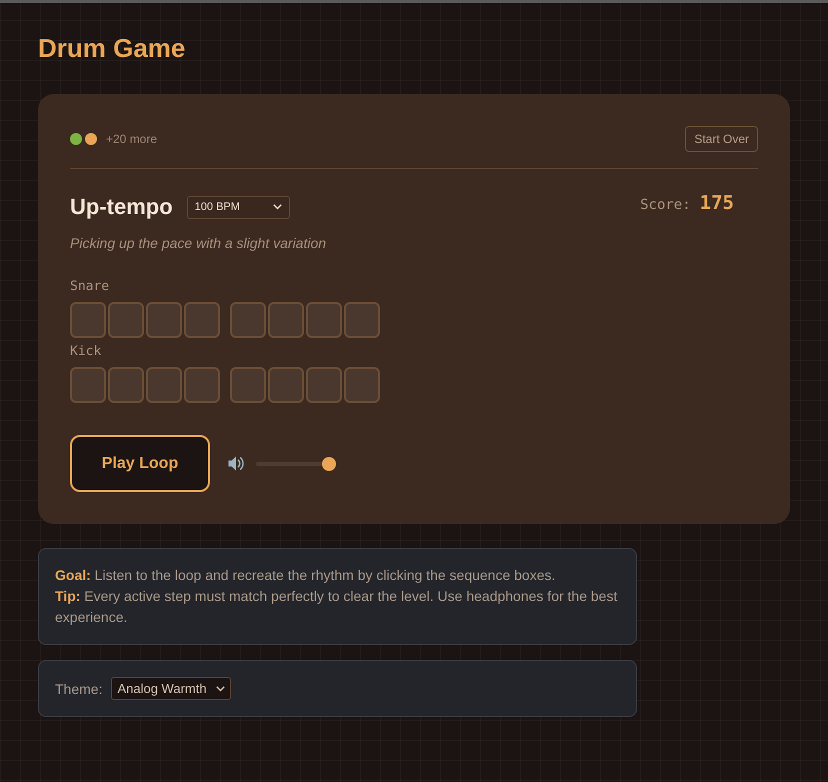  Describe the element at coordinates (132, 139) in the screenshot. I see `more-players-count: +20 more` at that location.